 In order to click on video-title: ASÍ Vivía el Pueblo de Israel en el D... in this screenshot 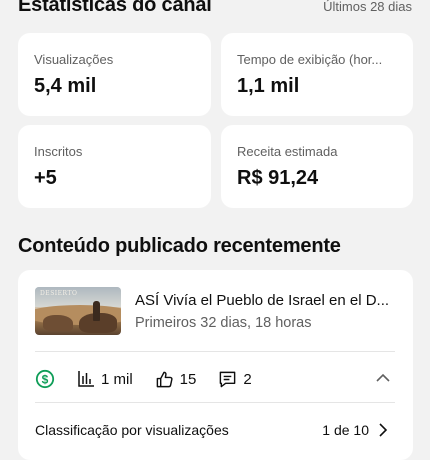, I will do `click(267, 300)`.